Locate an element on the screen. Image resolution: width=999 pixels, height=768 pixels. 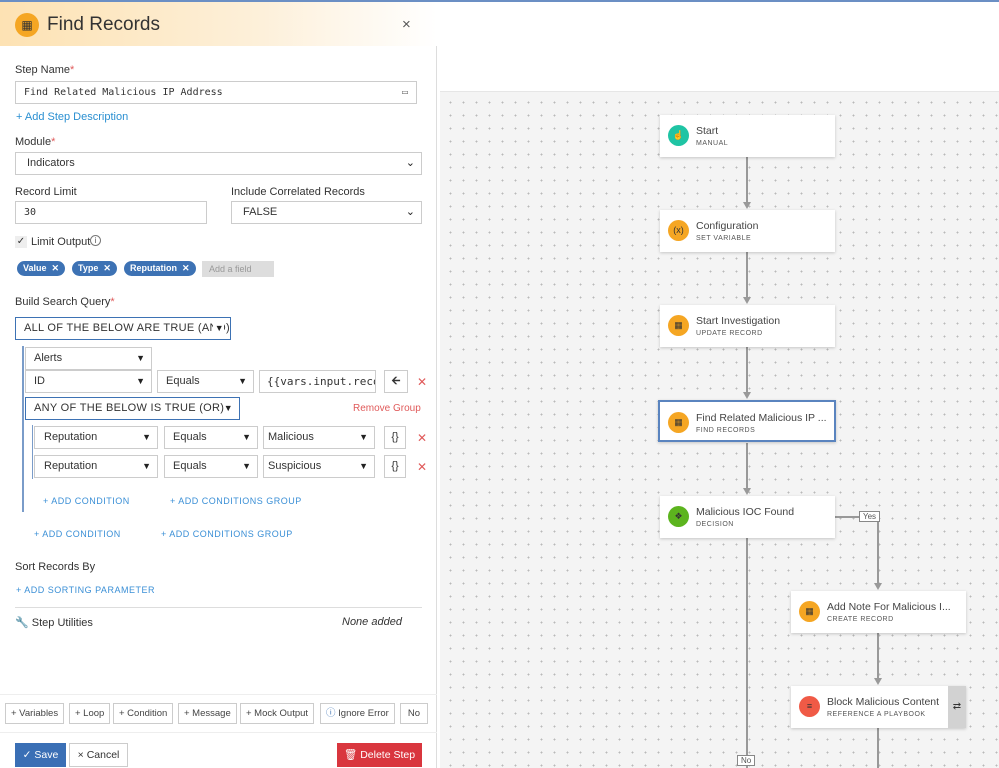
module-select: Indicators ⌄ is located at coordinates (218, 163).